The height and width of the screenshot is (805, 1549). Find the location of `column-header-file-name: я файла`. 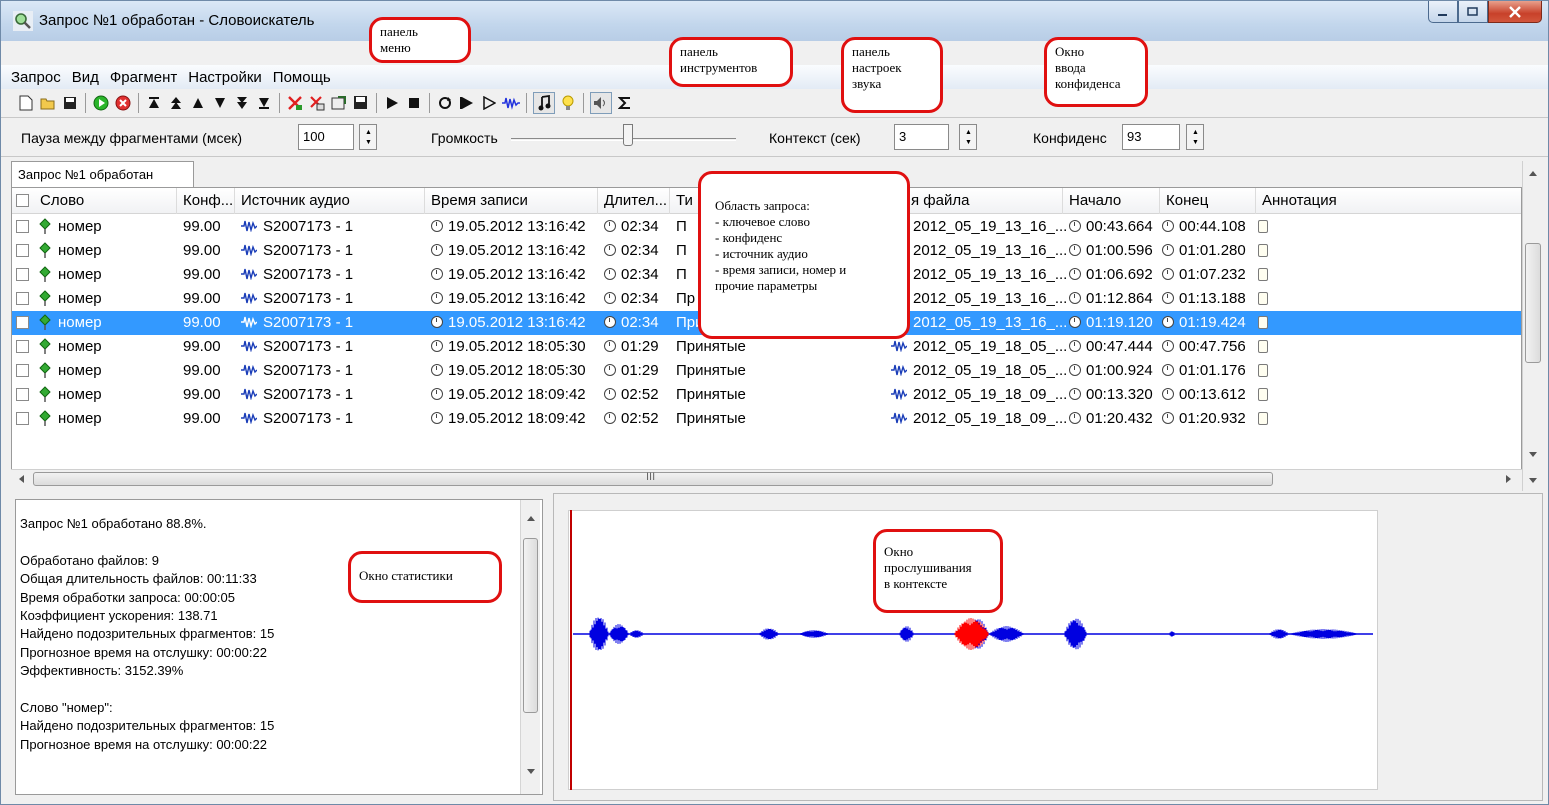

column-header-file-name: я файла is located at coordinates (984, 201).